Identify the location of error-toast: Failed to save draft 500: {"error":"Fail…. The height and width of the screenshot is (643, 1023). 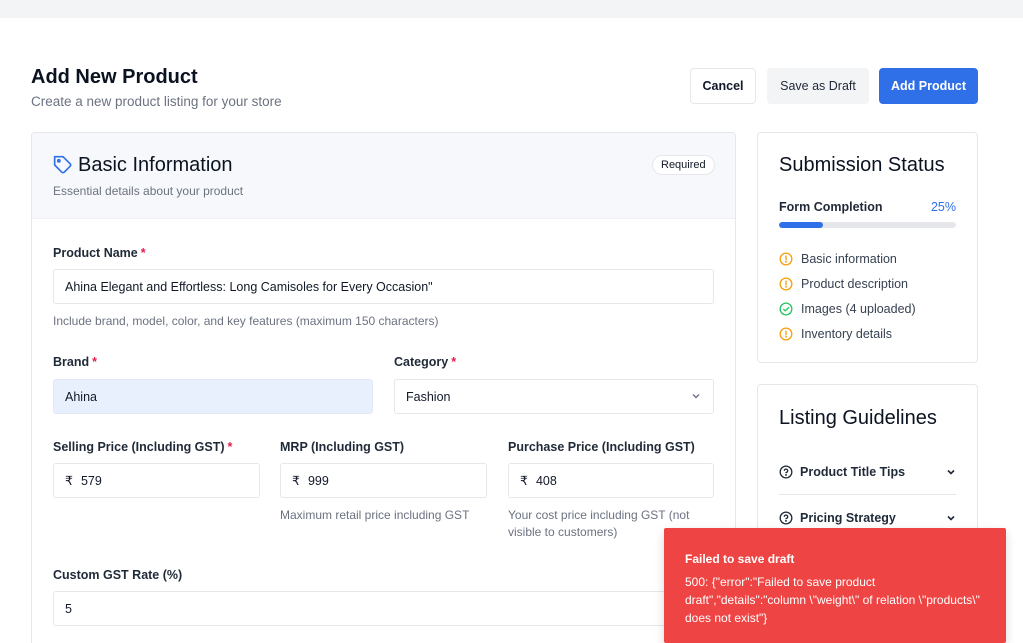
(835, 585).